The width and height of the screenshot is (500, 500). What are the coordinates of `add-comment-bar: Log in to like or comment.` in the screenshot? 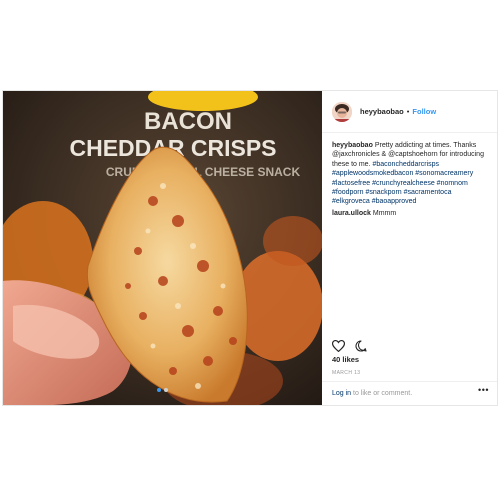 It's located at (409, 393).